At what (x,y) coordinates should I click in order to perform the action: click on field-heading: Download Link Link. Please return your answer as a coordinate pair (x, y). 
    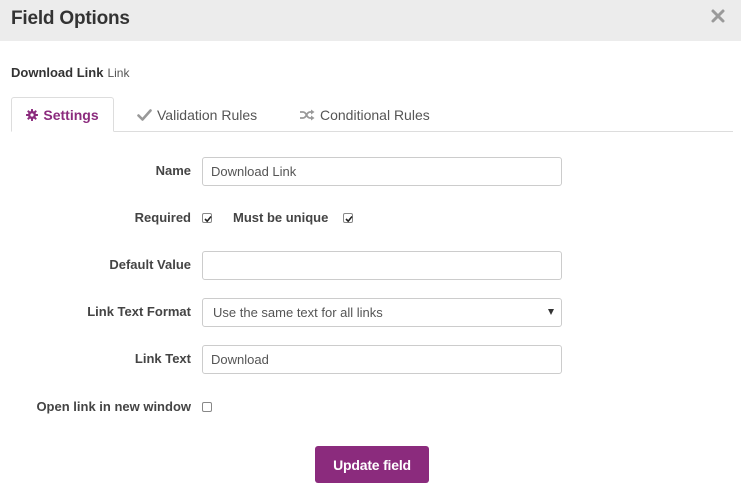
    Looking at the image, I should click on (70, 72).